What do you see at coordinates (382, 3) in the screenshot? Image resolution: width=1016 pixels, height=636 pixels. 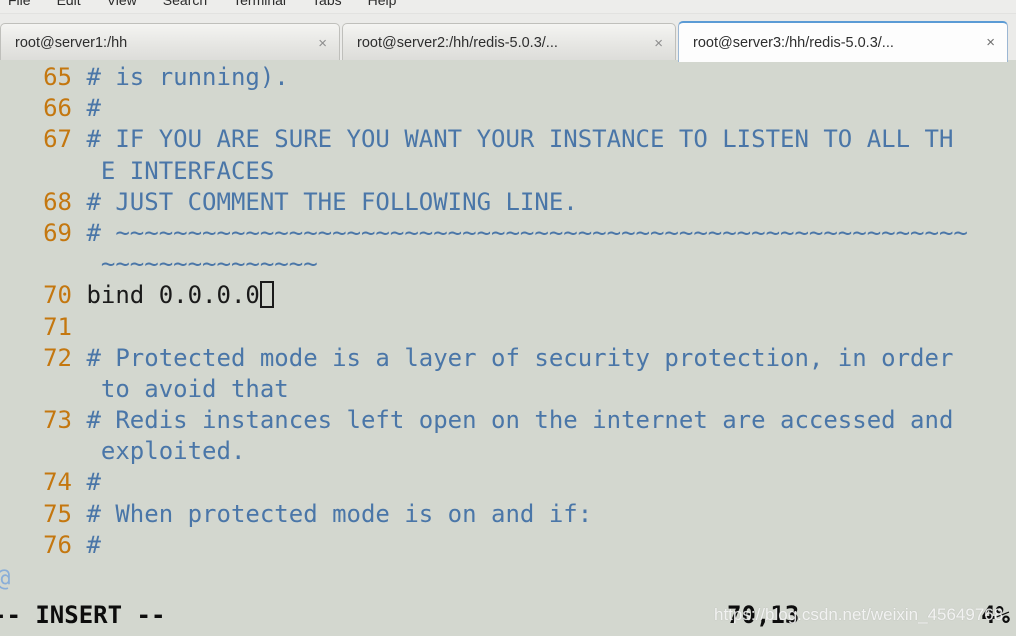 I see `menu-item-help: Help` at bounding box center [382, 3].